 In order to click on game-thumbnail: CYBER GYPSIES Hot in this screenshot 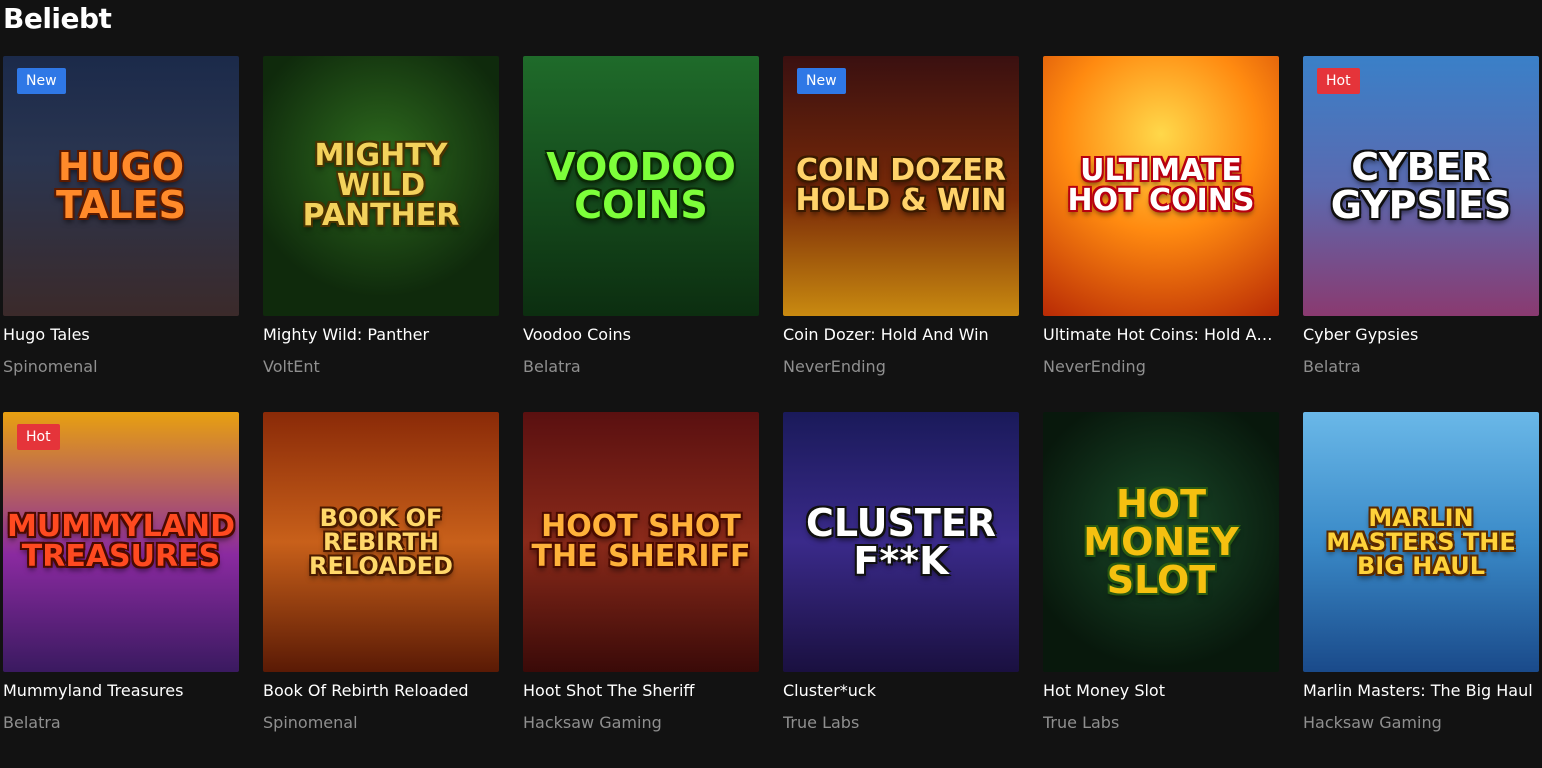, I will do `click(1421, 186)`.